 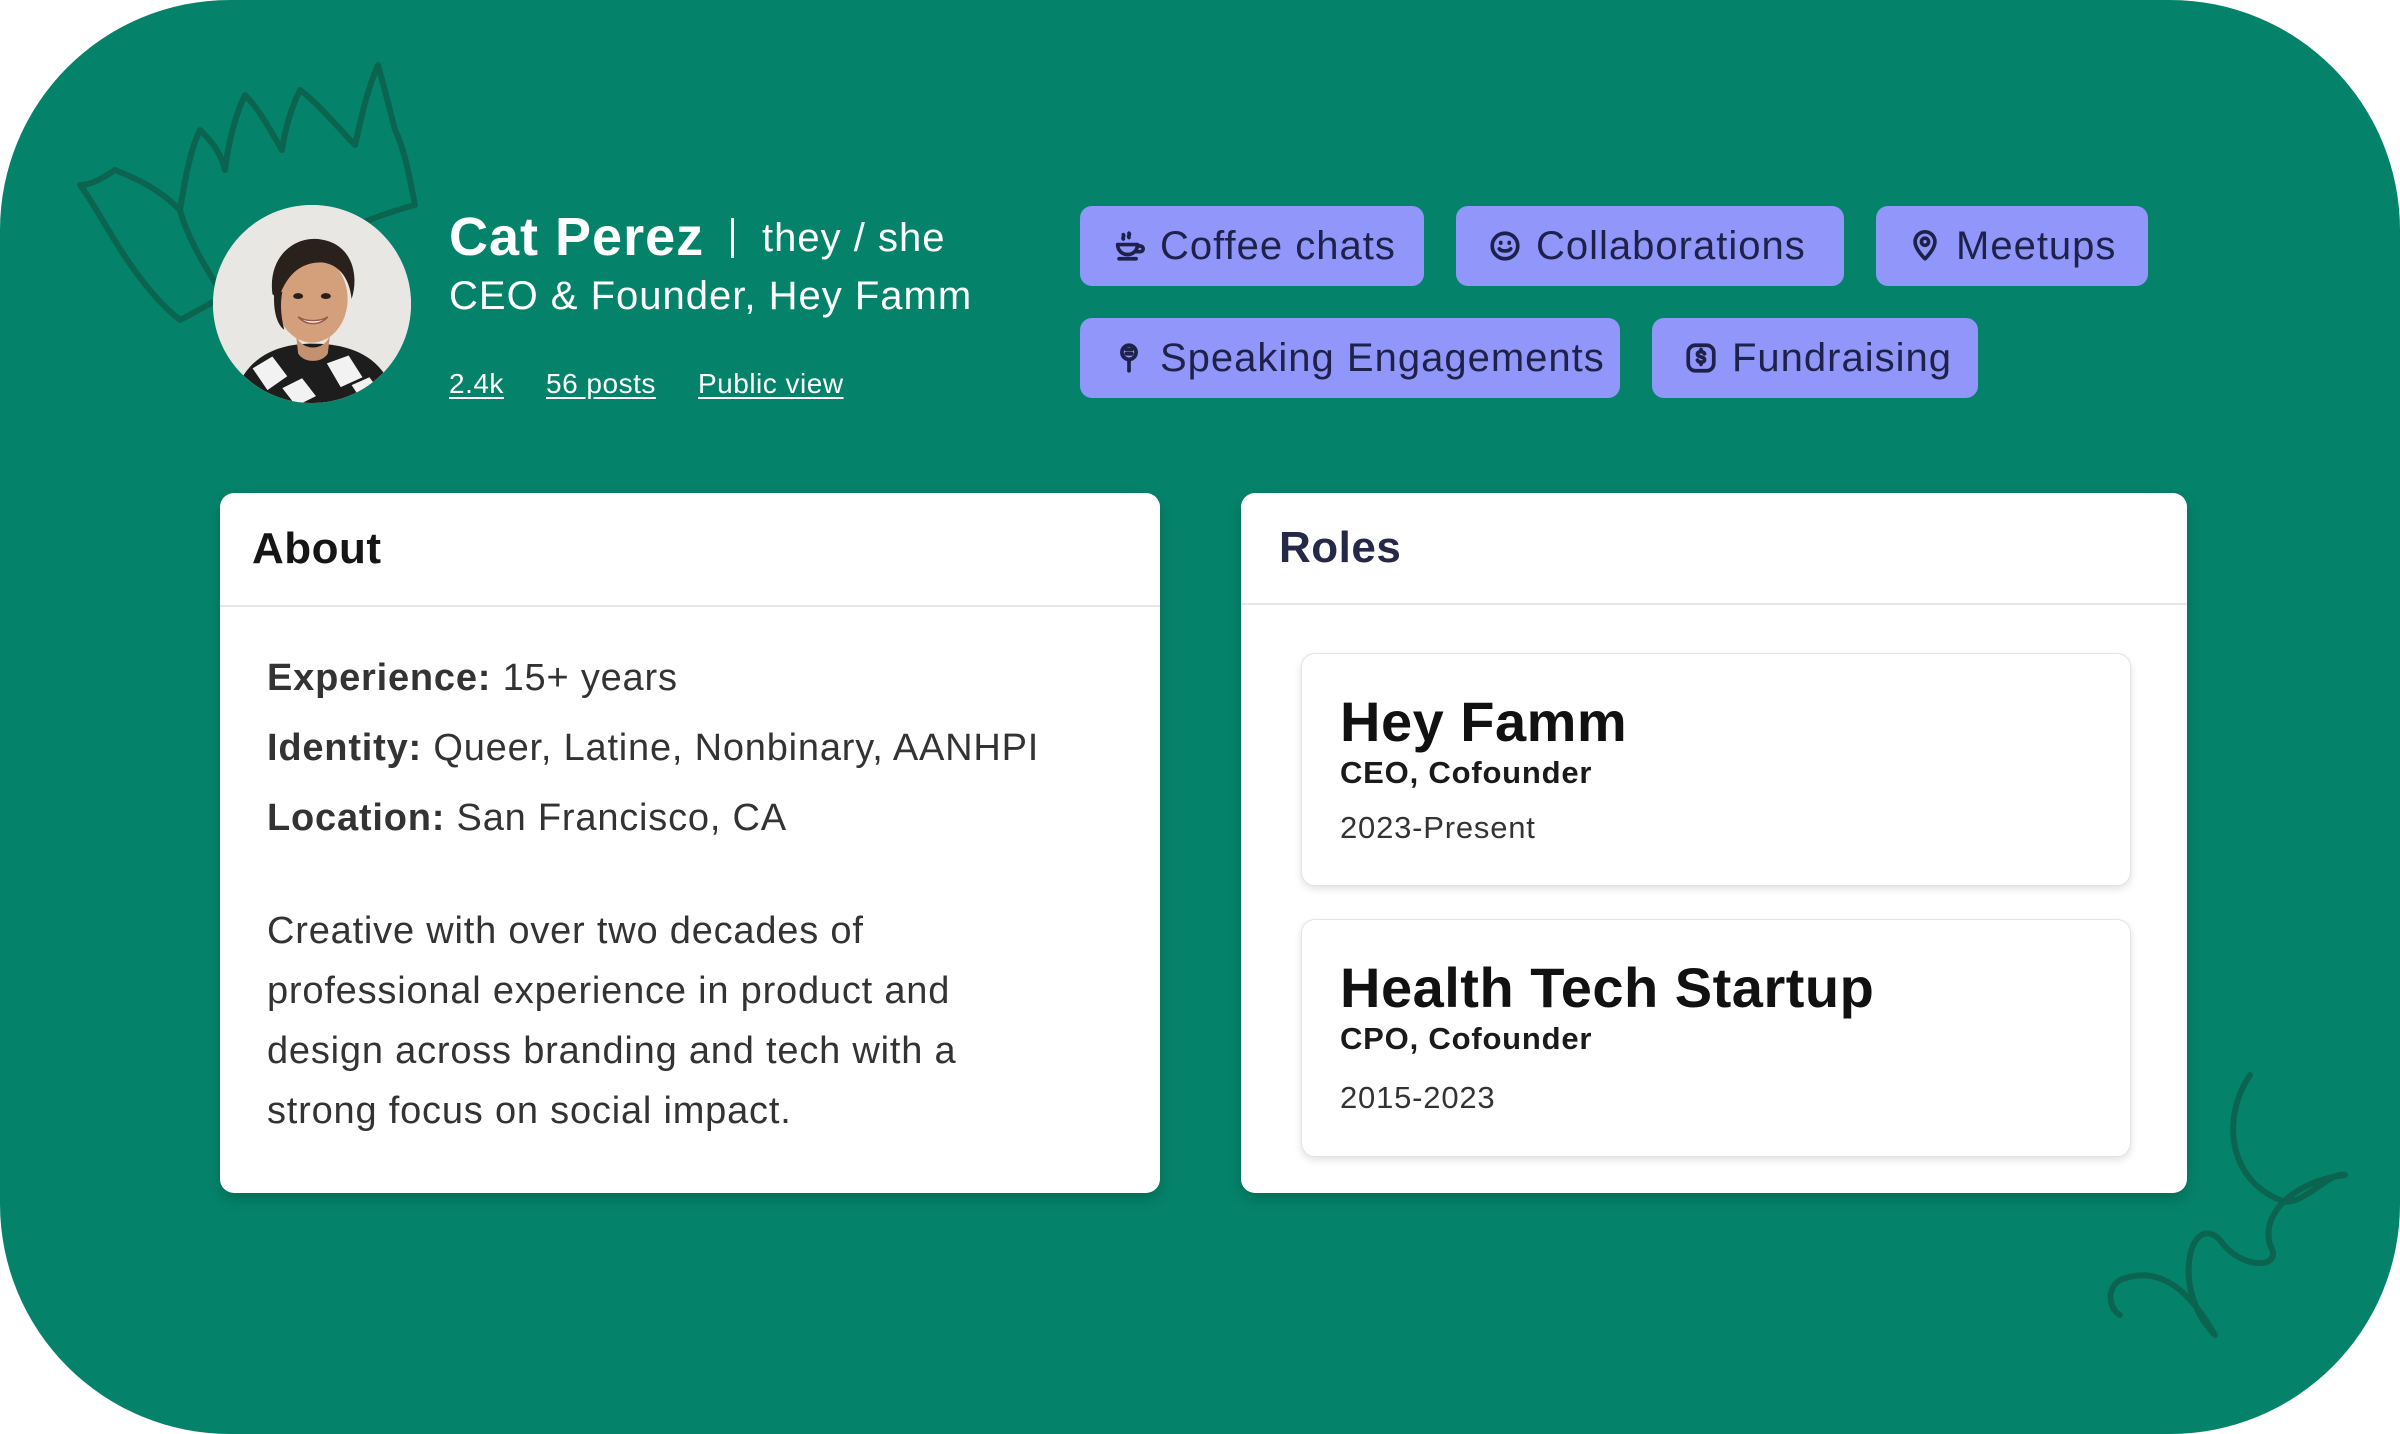 I want to click on tag-coffee-chats: Coffee chats, so click(x=1252, y=246).